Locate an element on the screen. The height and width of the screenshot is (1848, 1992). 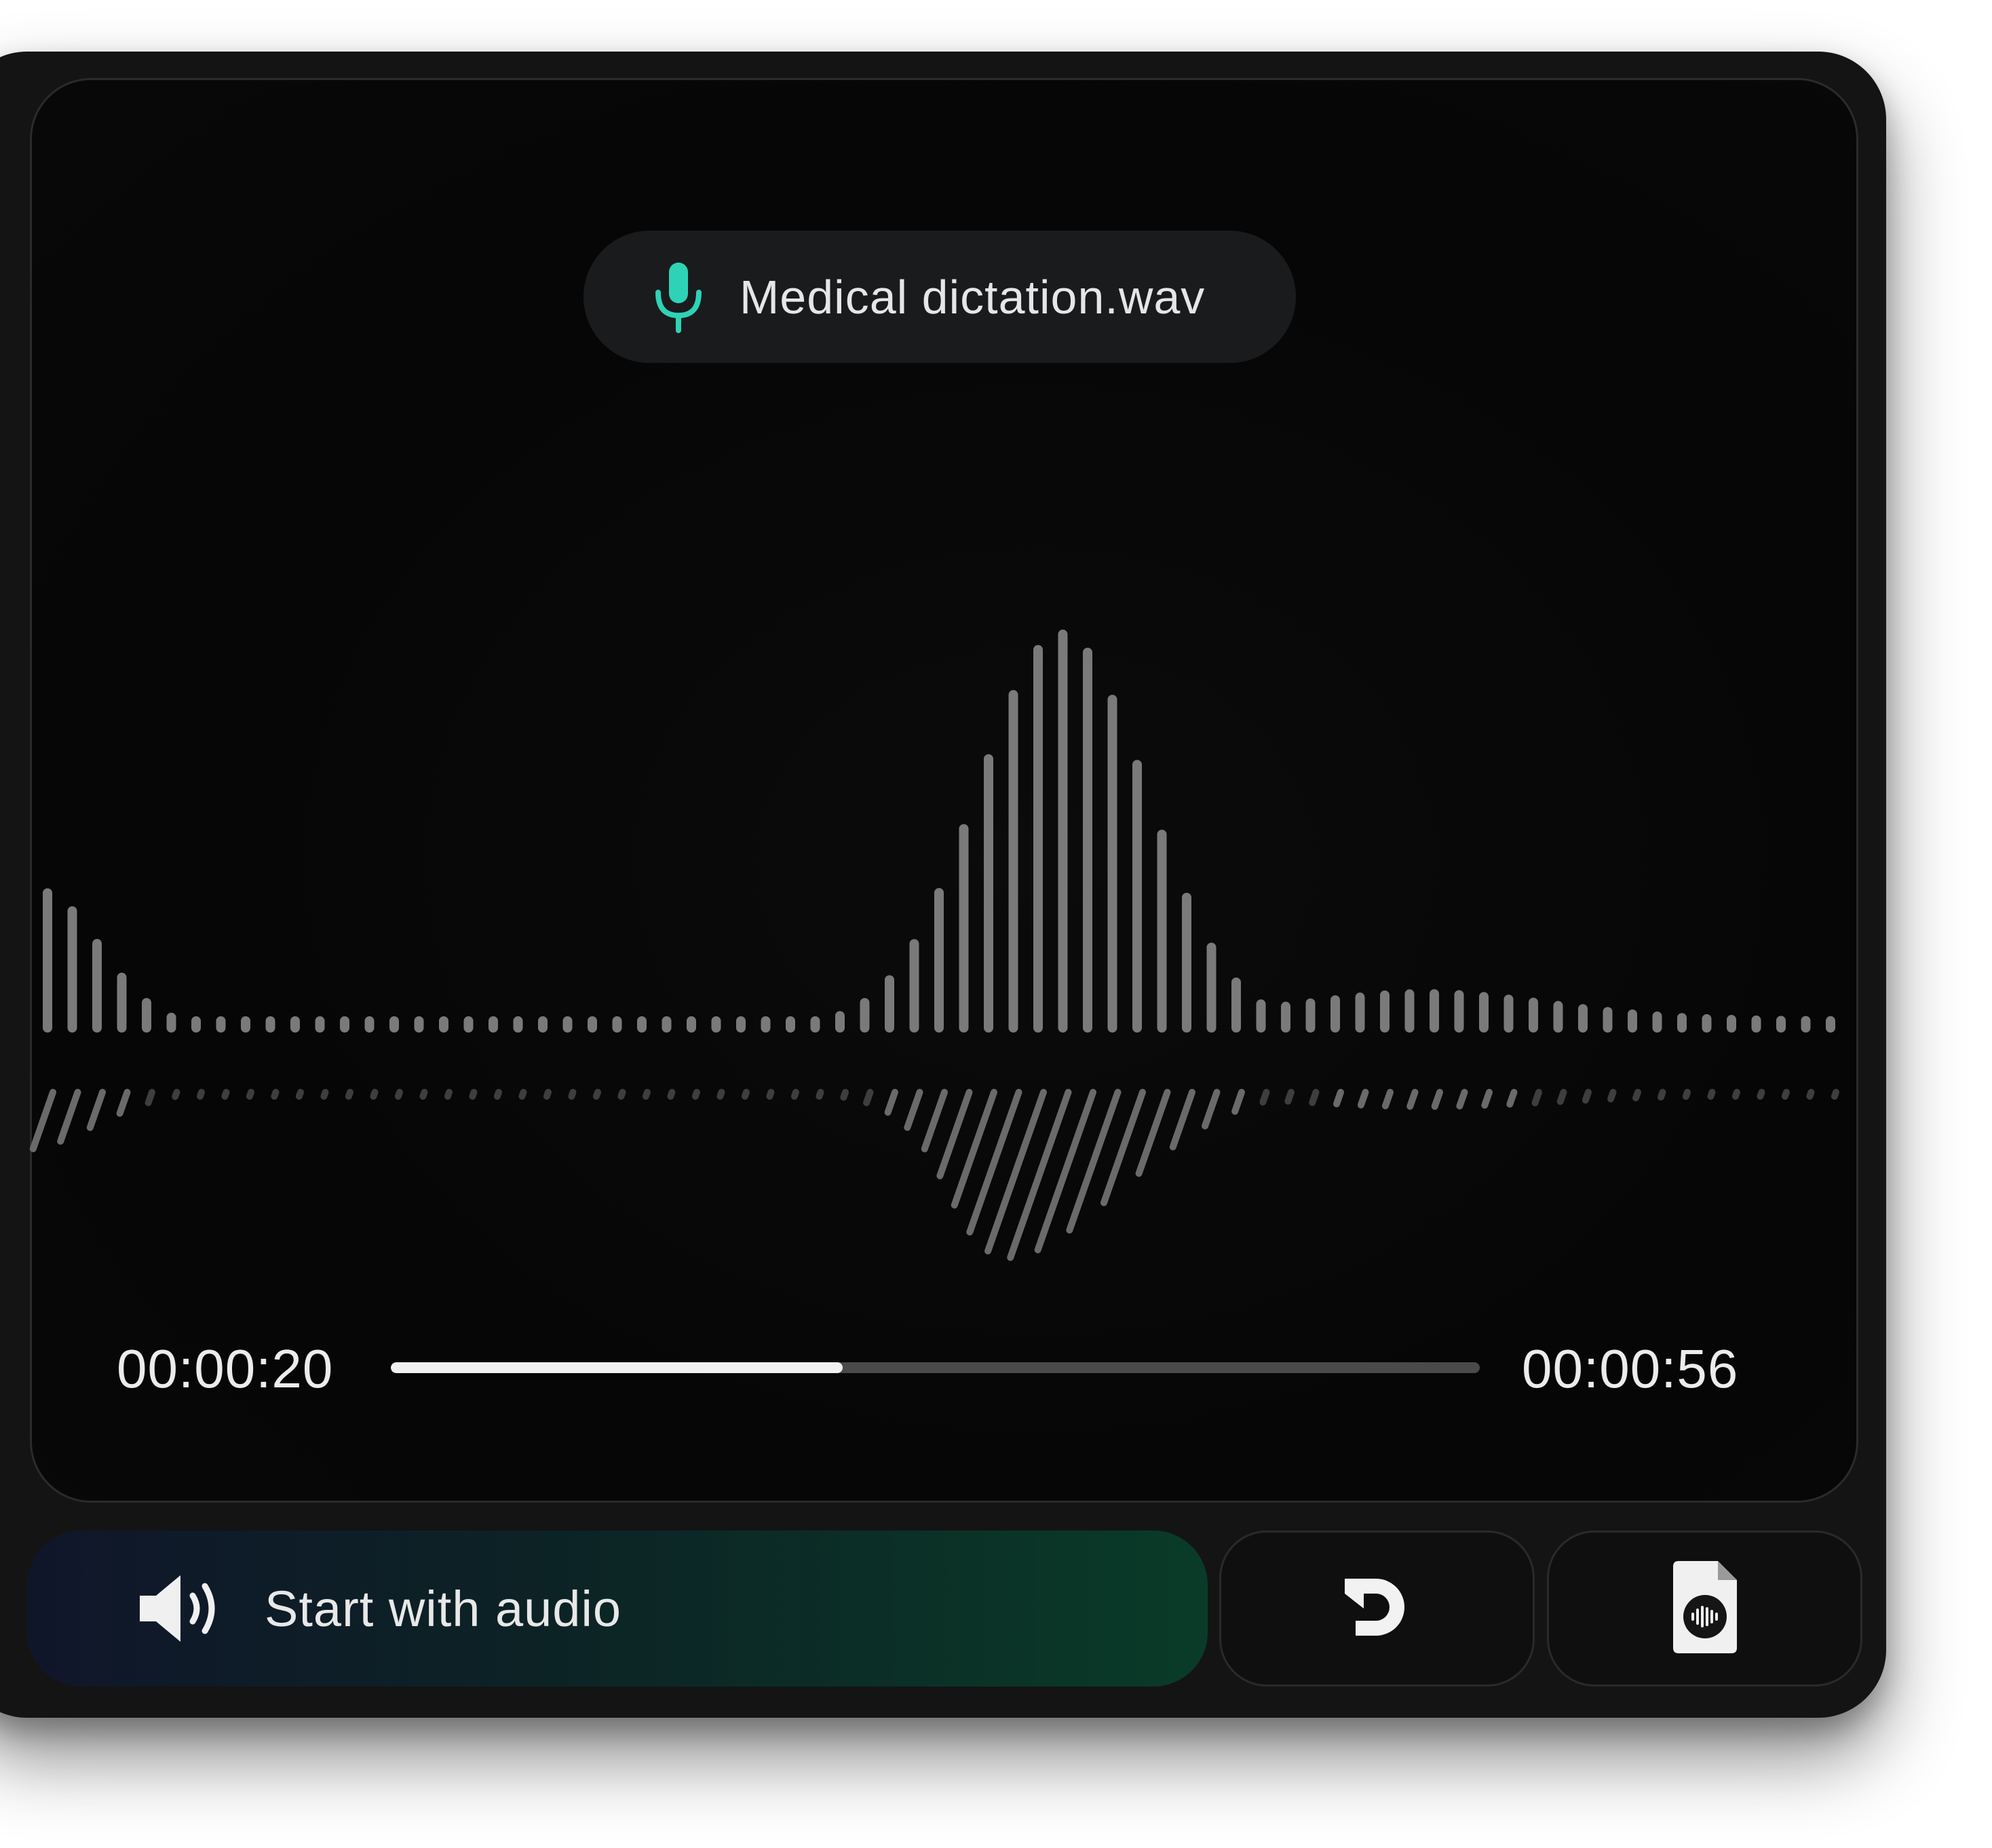
file-name-pill: Medical dictation.wav is located at coordinates (939, 297).